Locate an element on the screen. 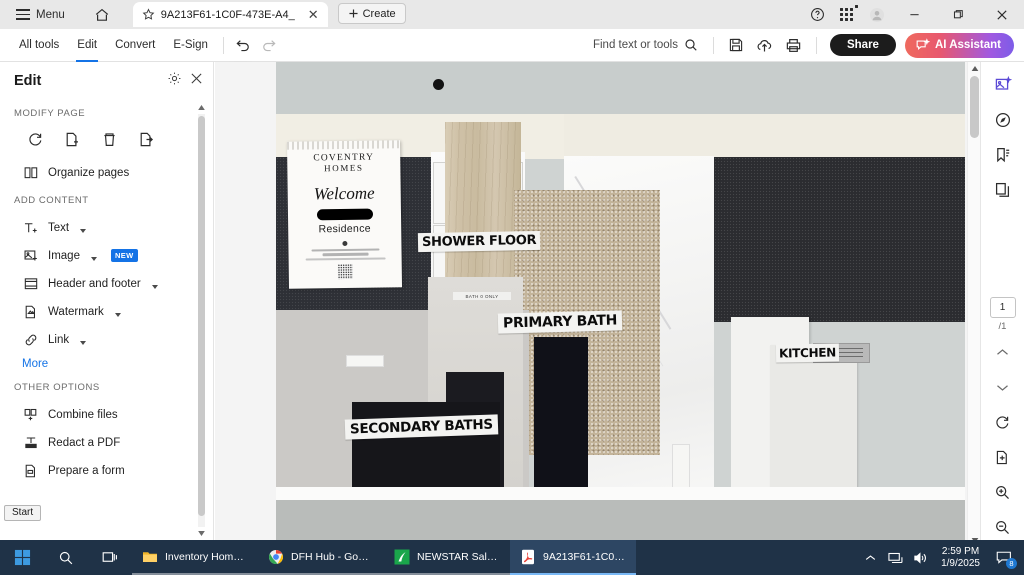  ai-assistant-button: AI Assistant is located at coordinates (959, 45).